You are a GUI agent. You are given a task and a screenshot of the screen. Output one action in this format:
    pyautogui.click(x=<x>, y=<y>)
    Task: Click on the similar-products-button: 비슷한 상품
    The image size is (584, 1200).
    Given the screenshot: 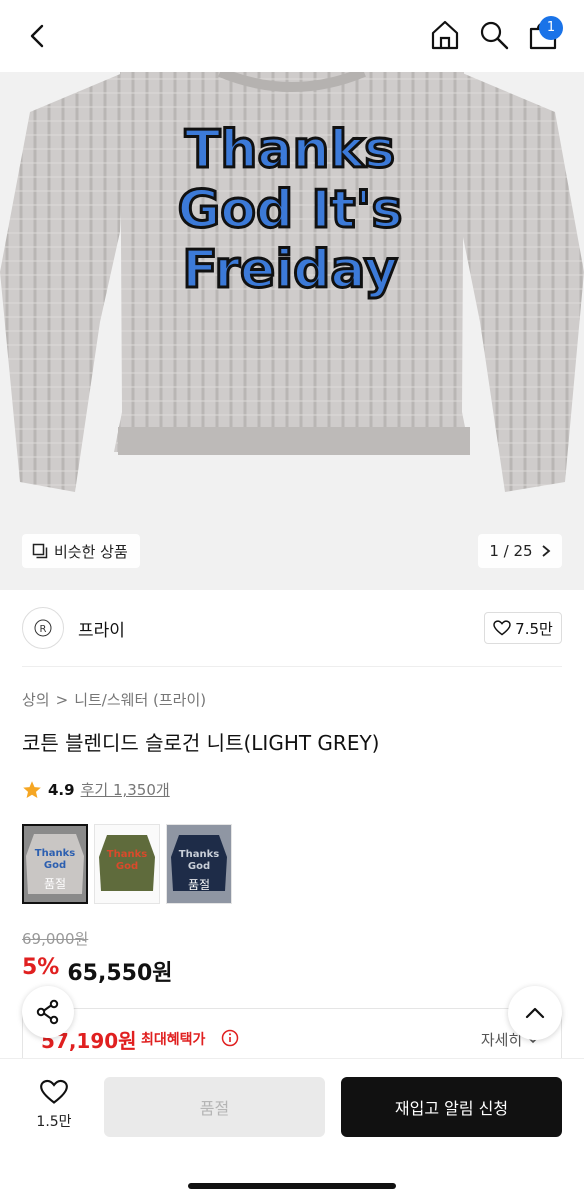 What is the action you would take?
    pyautogui.click(x=81, y=551)
    